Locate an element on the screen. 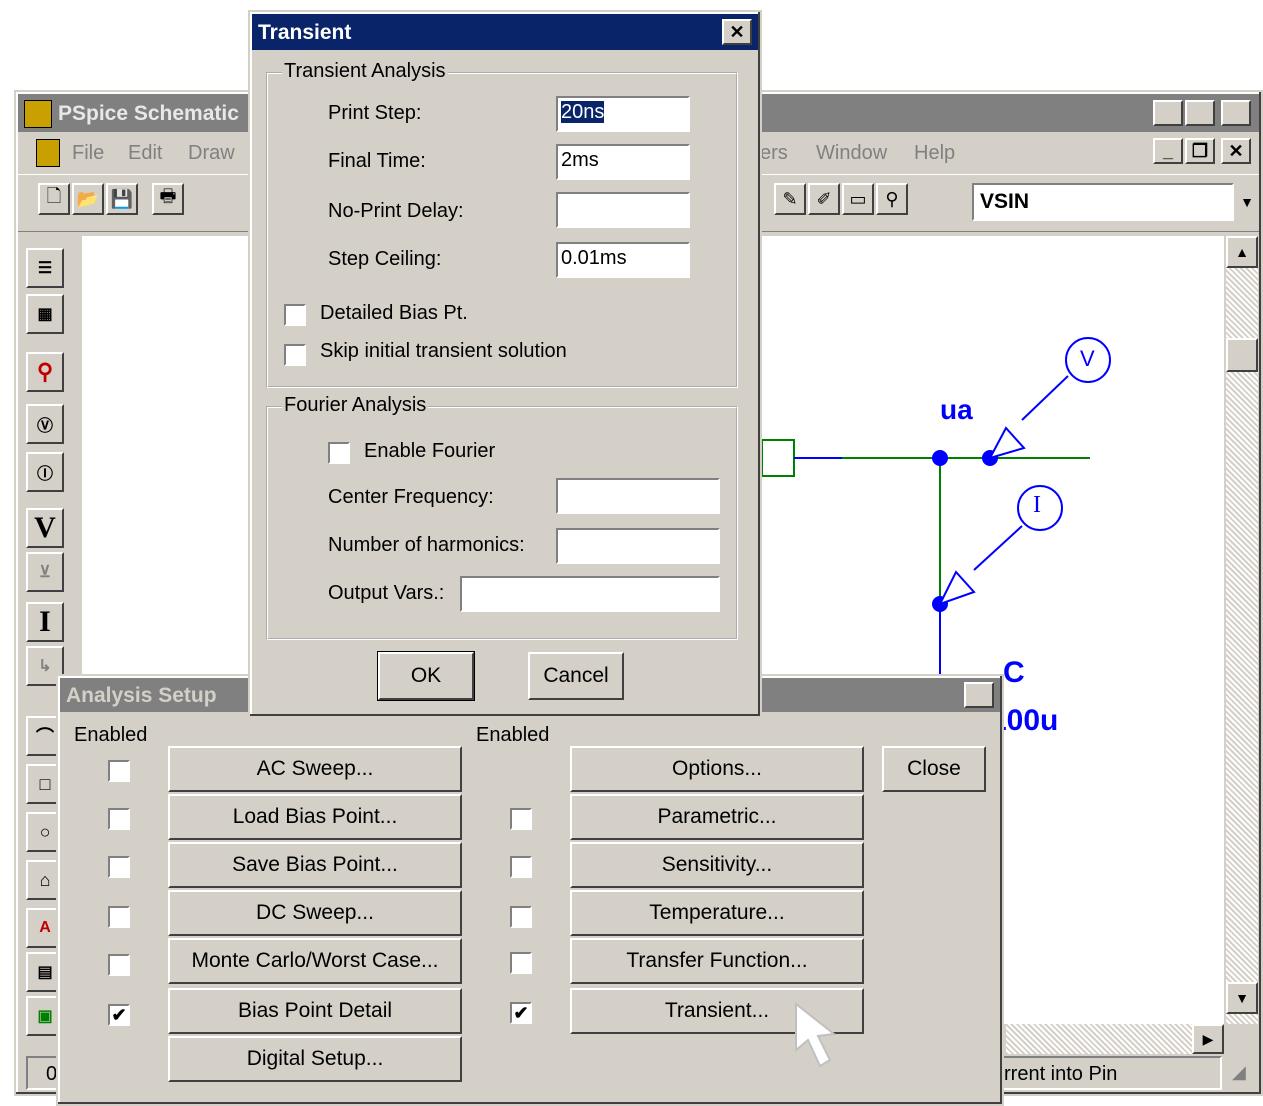  probe-icon: ▦ is located at coordinates (45, 314).